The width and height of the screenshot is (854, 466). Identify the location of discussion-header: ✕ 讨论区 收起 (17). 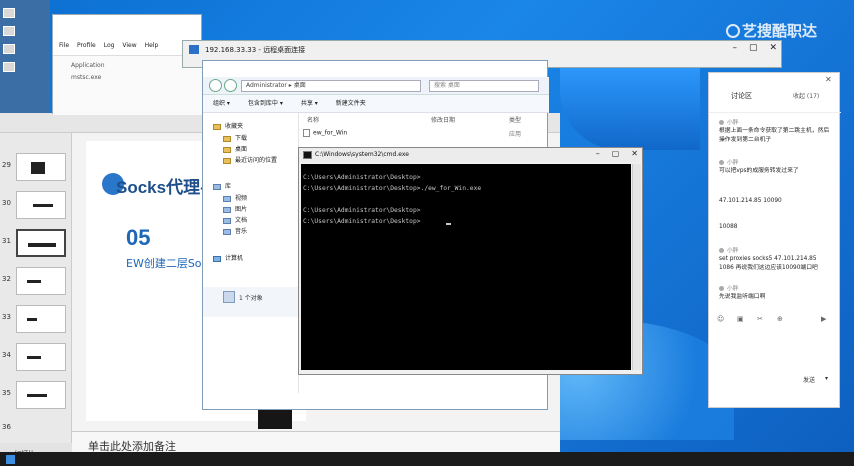
(775, 93).